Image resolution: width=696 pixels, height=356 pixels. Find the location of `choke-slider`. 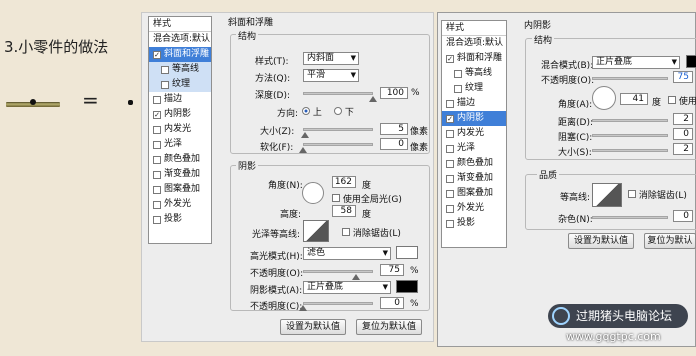

choke-slider is located at coordinates (630, 135).